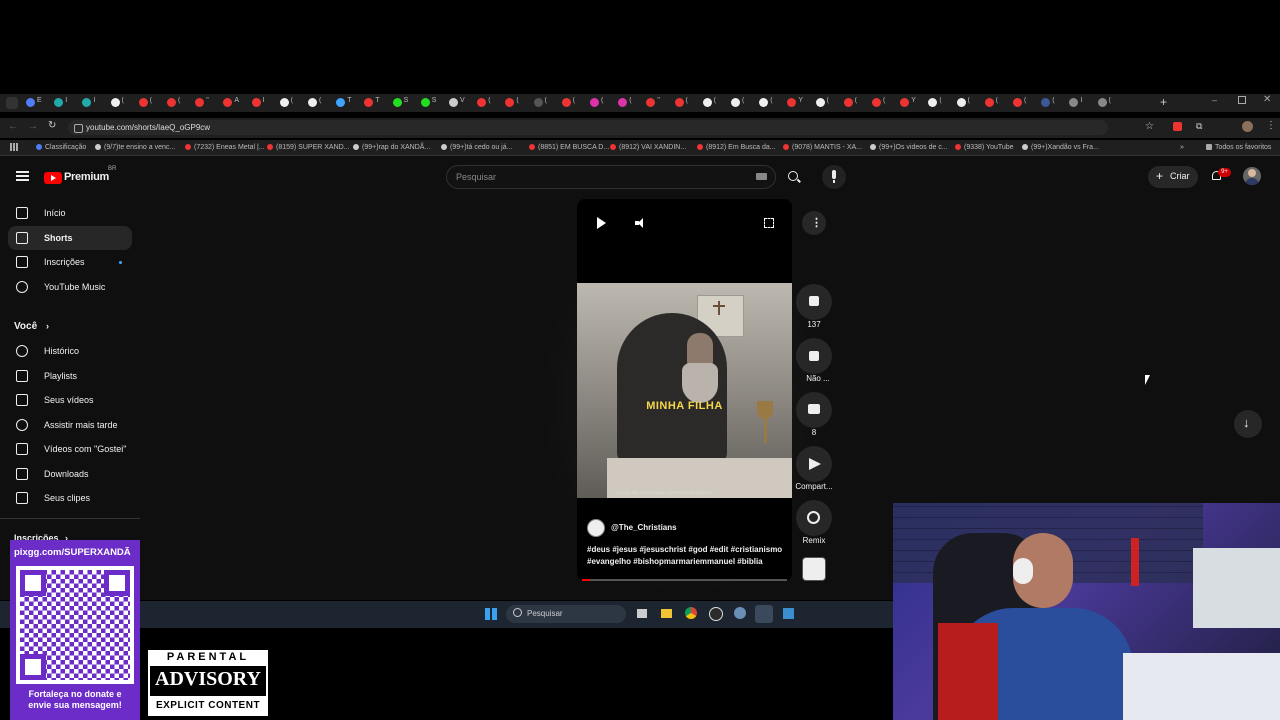 The image size is (1280, 720). Describe the element at coordinates (834, 177) in the screenshot. I see `voice-search-button` at that location.